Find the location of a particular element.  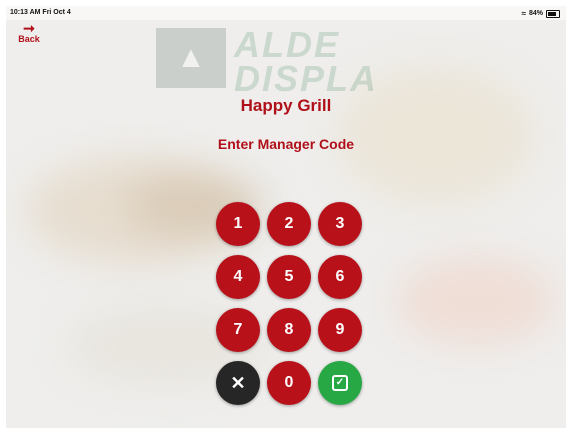

close-icon: ✕ is located at coordinates (238, 382).